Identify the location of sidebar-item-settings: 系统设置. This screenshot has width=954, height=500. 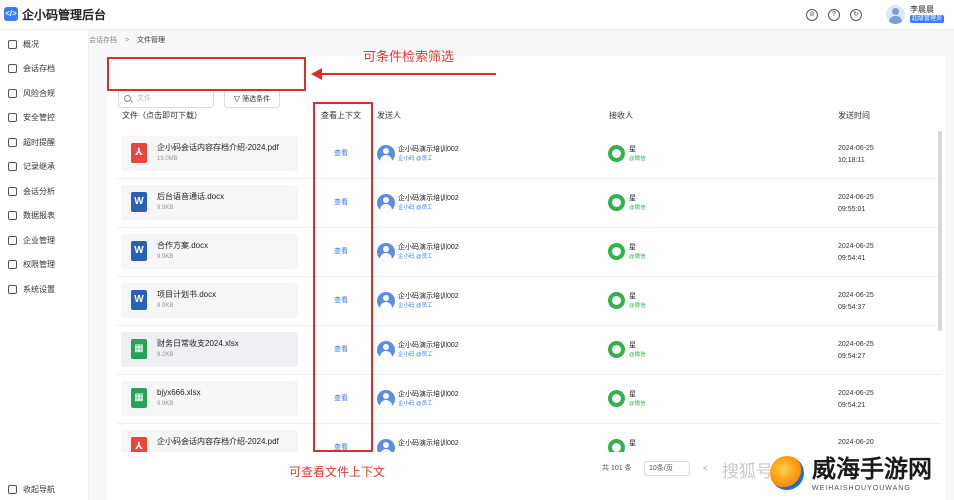
(31, 290).